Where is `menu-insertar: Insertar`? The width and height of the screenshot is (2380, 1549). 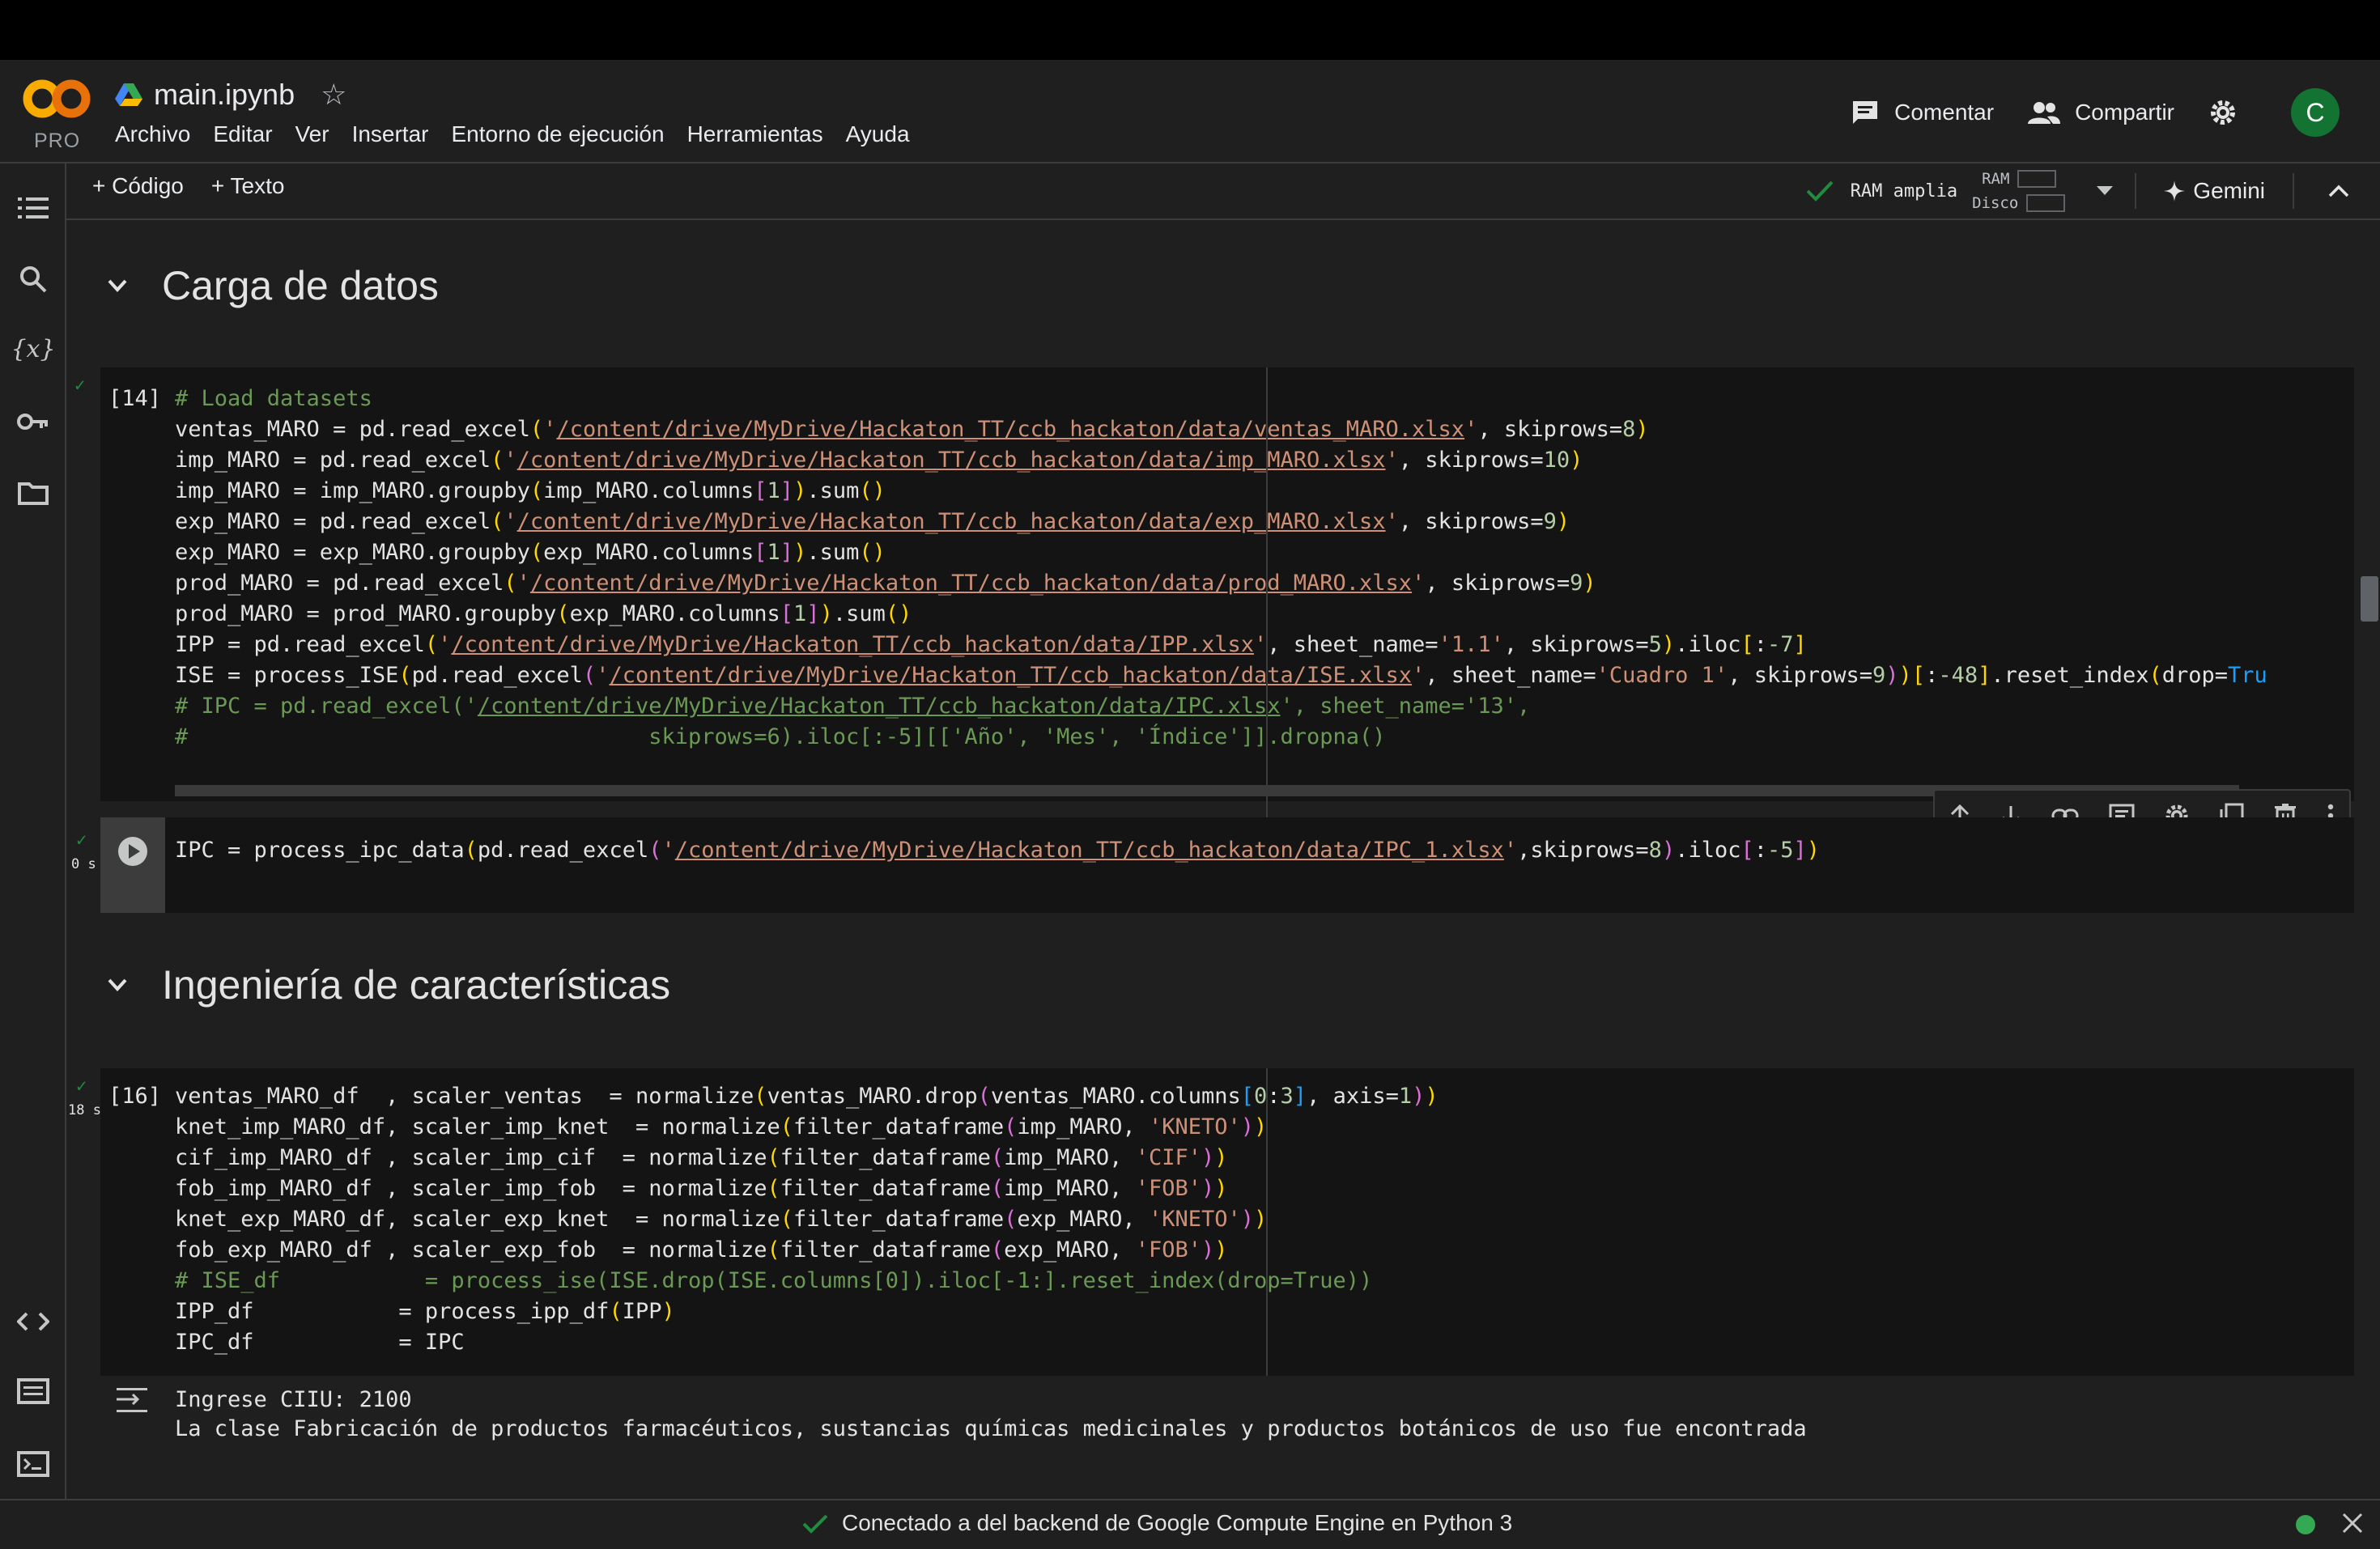 menu-insertar: Insertar is located at coordinates (390, 134).